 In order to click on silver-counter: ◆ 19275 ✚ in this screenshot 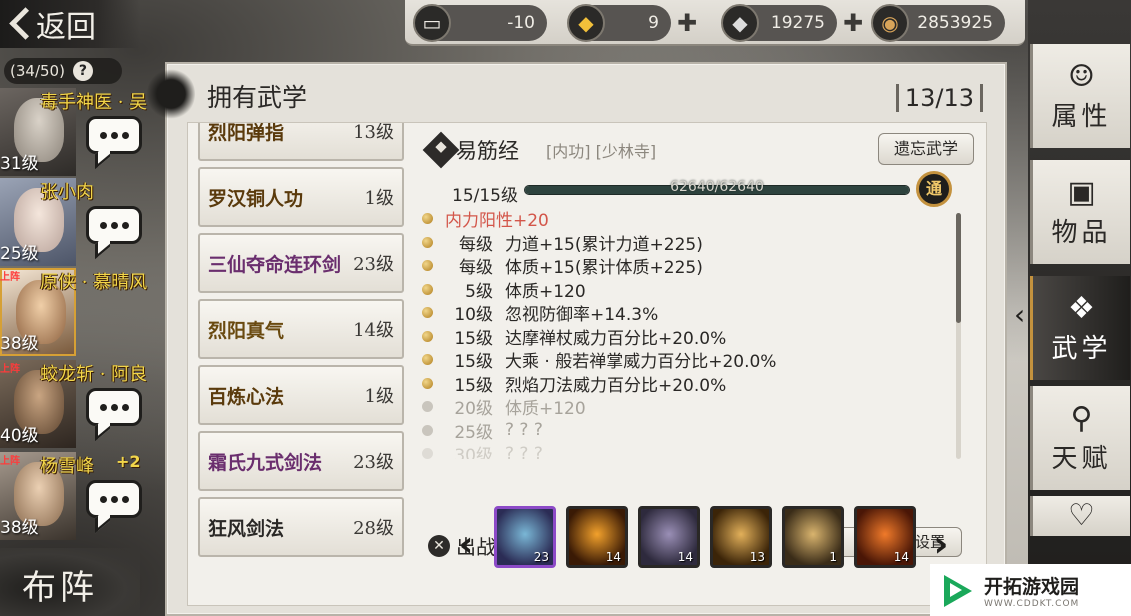, I will do `click(792, 23)`.